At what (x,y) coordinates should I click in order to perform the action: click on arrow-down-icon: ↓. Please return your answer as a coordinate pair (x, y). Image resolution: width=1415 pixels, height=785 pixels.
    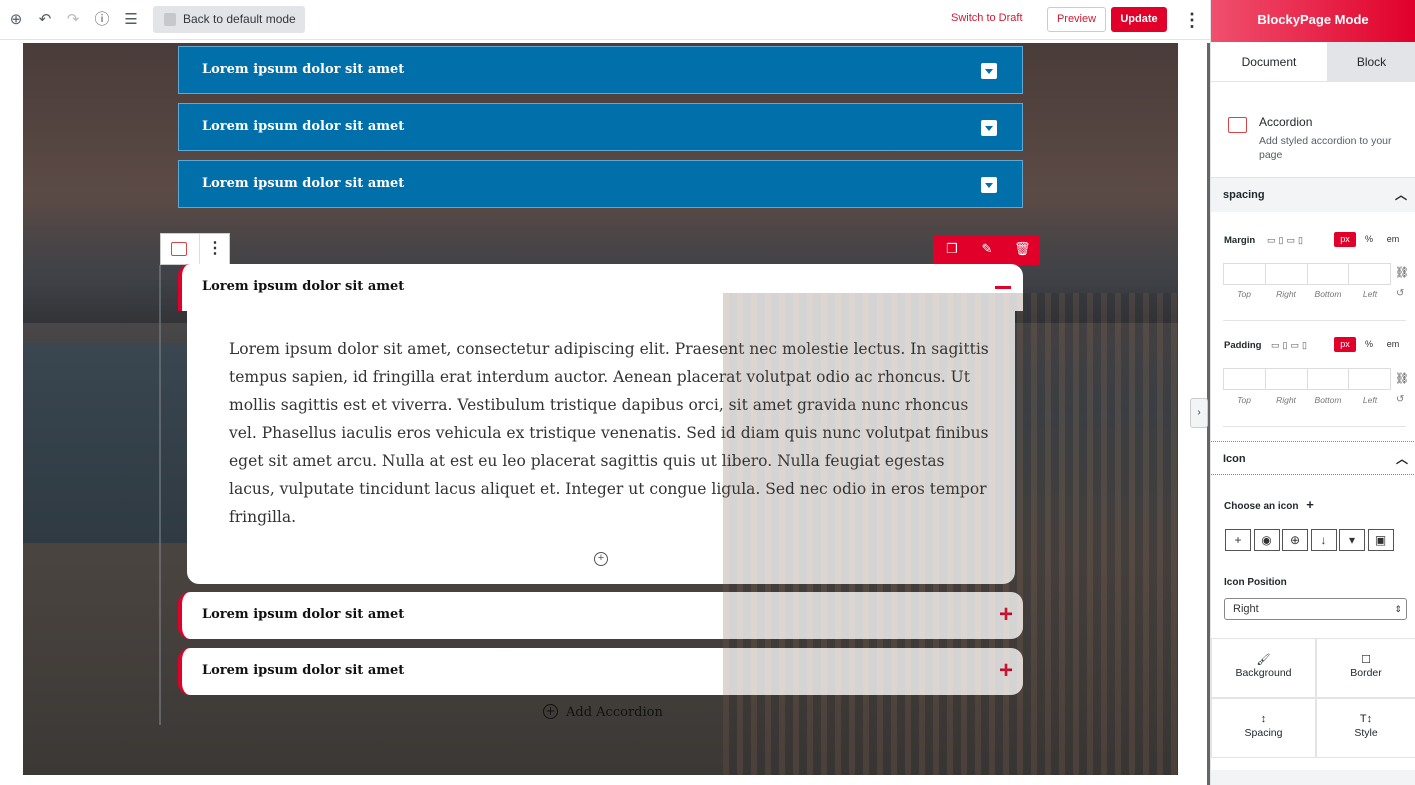
    Looking at the image, I should click on (1323, 540).